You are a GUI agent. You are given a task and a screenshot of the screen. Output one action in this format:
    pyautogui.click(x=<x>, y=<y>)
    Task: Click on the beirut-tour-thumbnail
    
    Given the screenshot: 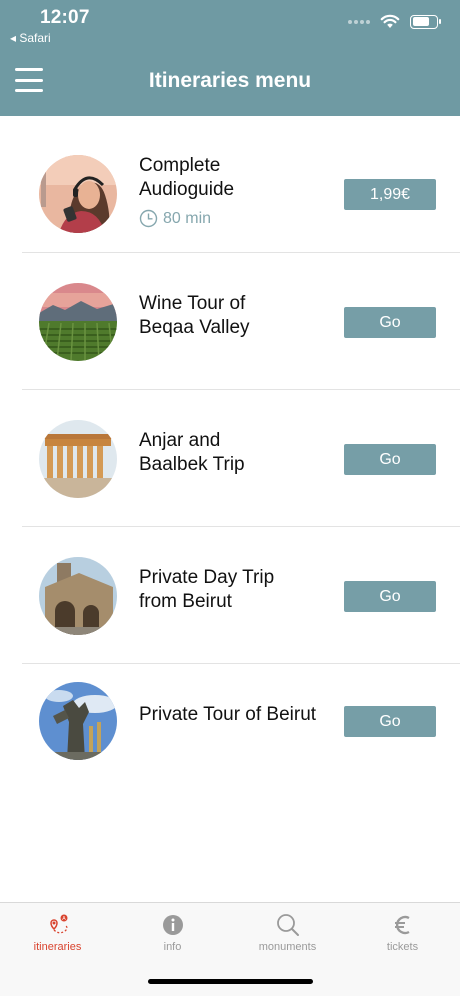 What is the action you would take?
    pyautogui.click(x=78, y=721)
    